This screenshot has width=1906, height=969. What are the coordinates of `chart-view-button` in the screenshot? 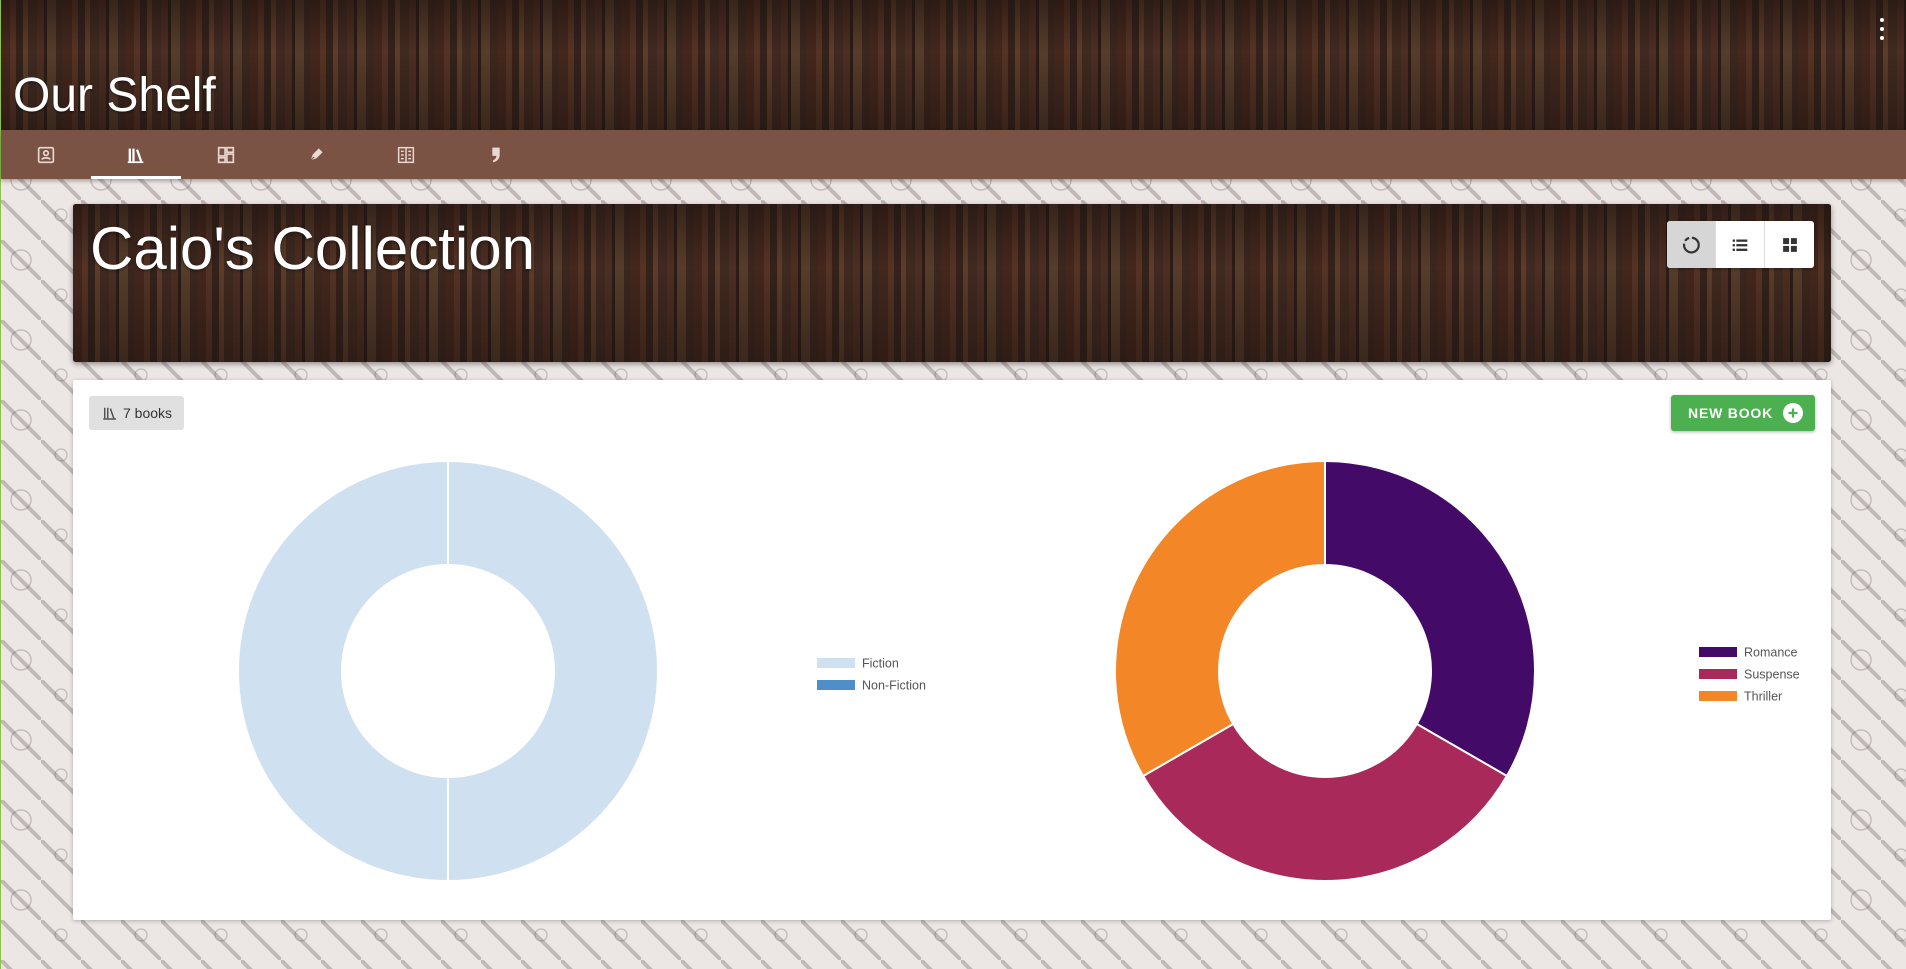 It's located at (1691, 244).